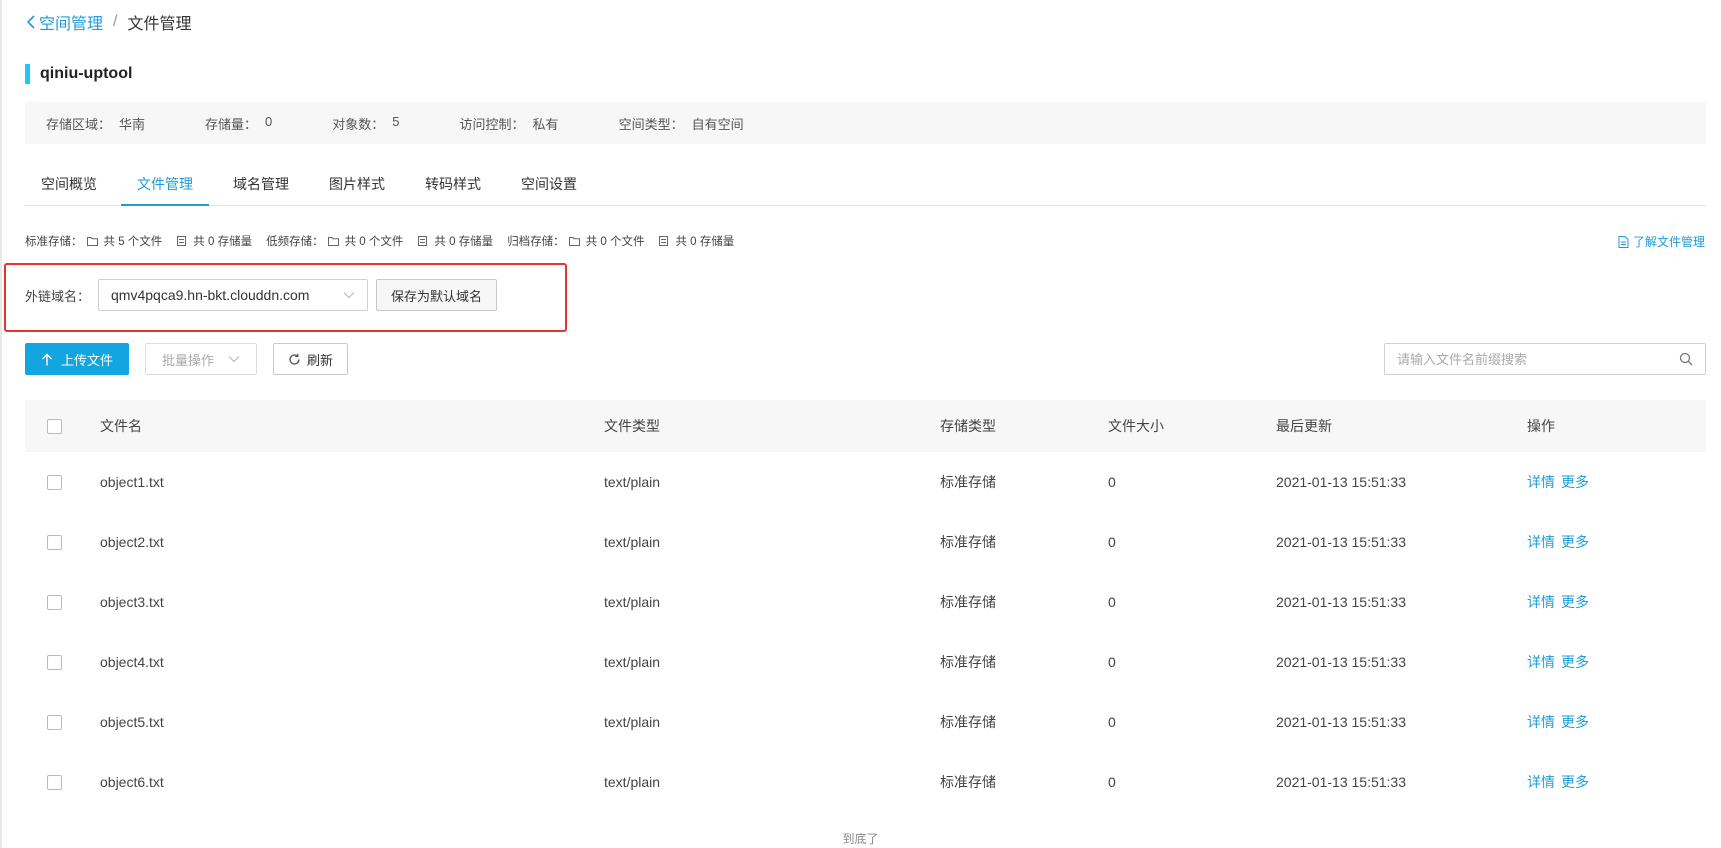 Image resolution: width=1721 pixels, height=848 pixels. I want to click on stats-low-label: 低频存储：, so click(295, 242).